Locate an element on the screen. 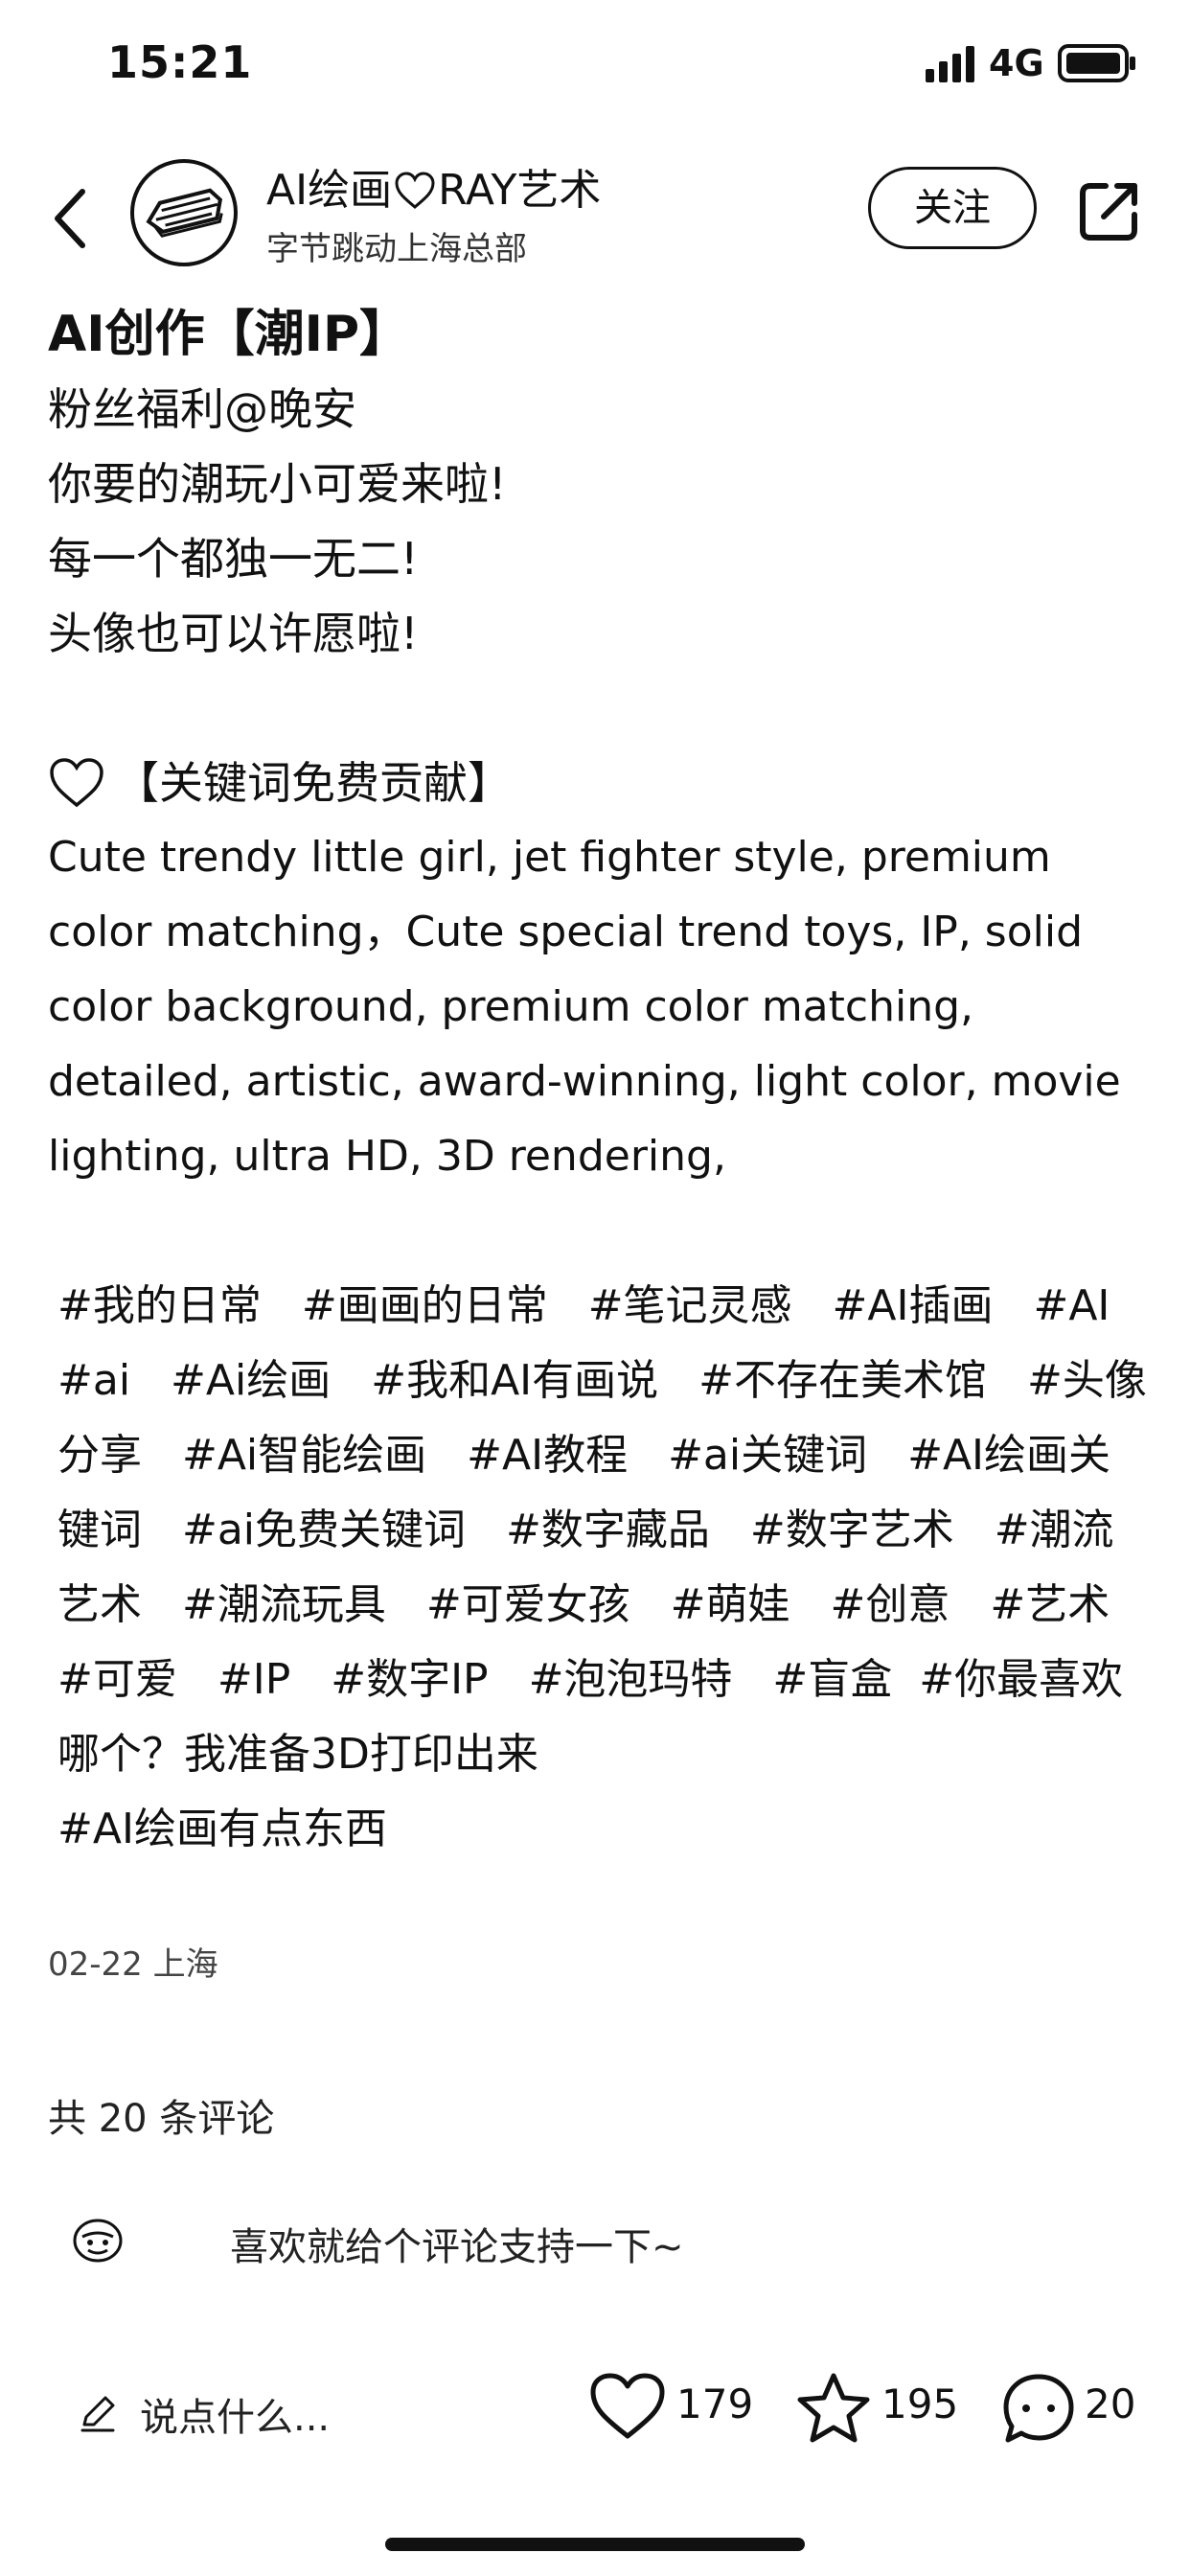 The height and width of the screenshot is (2576, 1190). author-name-part2: RAY艺术 is located at coordinates (520, 190).